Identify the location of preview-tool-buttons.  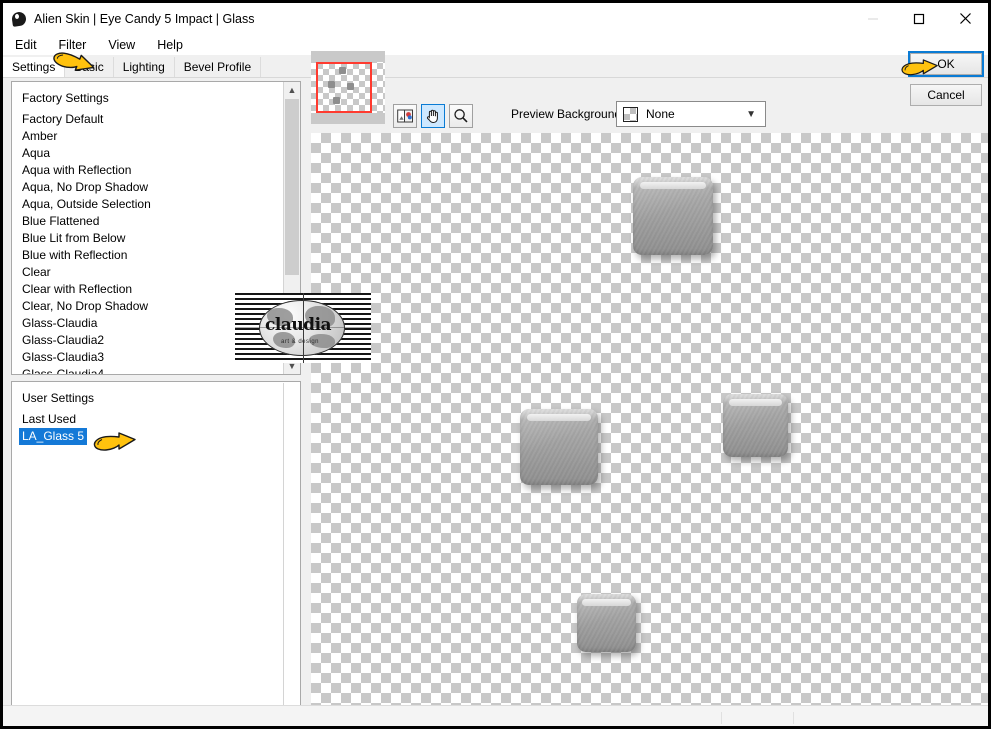
(433, 116).